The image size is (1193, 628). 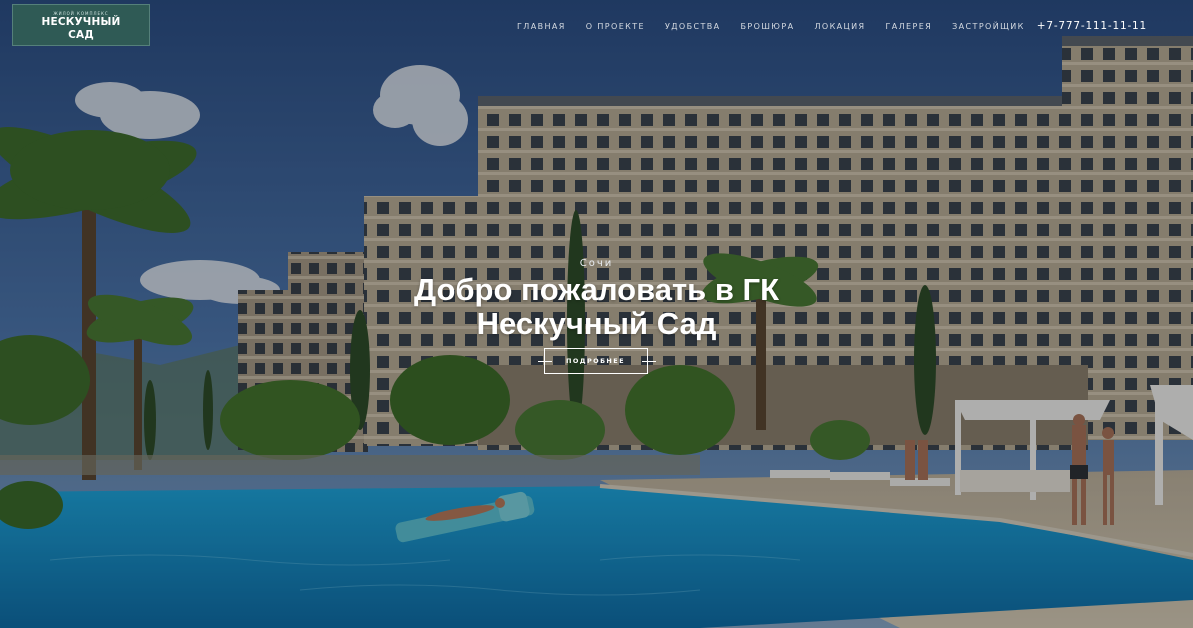 I want to click on more-button: ПОДРОБНЕЕ, so click(x=595, y=361).